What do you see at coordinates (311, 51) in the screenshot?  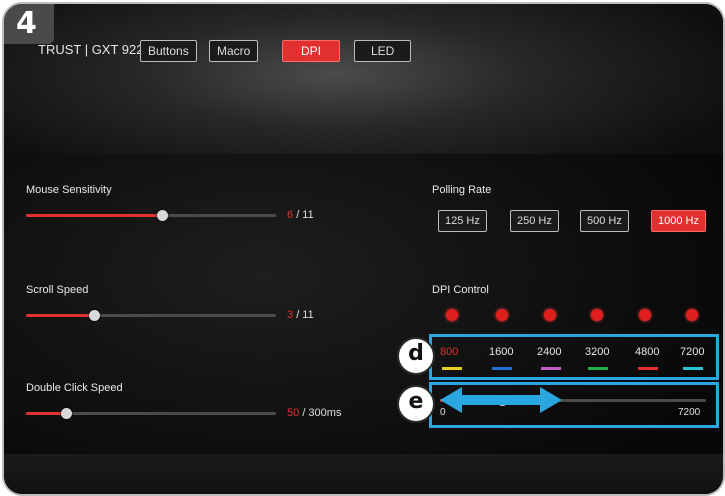 I see `tab-dpi: DPI` at bounding box center [311, 51].